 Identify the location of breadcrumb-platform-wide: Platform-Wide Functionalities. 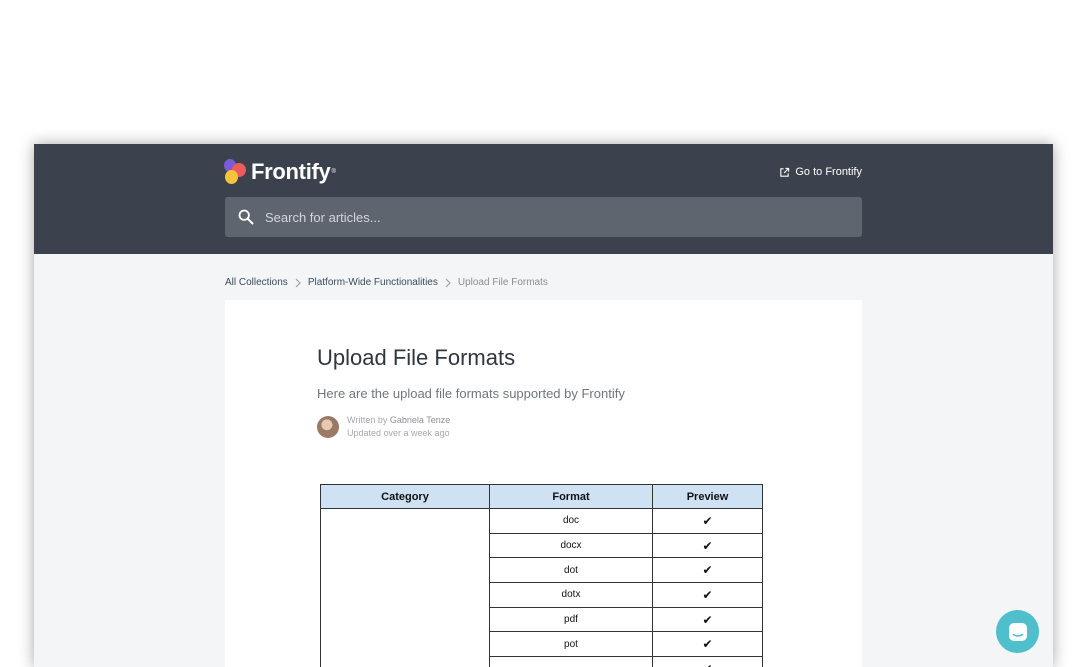
(373, 282).